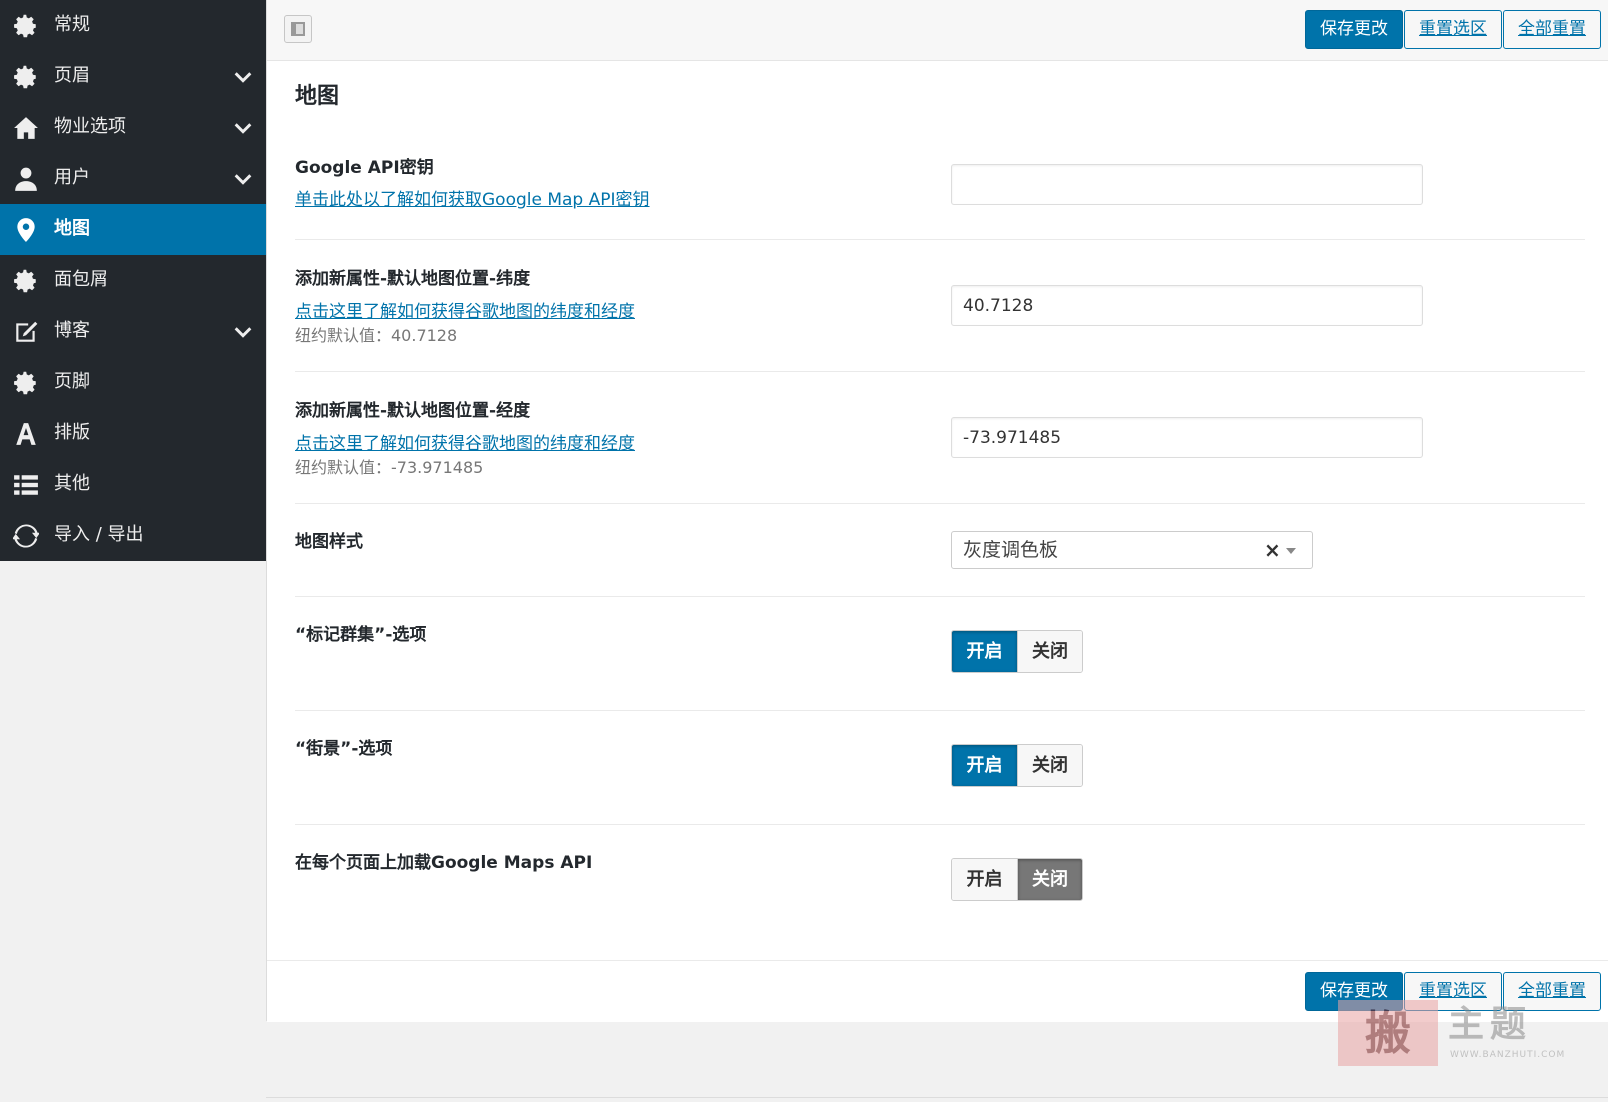 This screenshot has height=1102, width=1608. Describe the element at coordinates (1388, 1033) in the screenshot. I see `watermark-seal: 搬` at that location.